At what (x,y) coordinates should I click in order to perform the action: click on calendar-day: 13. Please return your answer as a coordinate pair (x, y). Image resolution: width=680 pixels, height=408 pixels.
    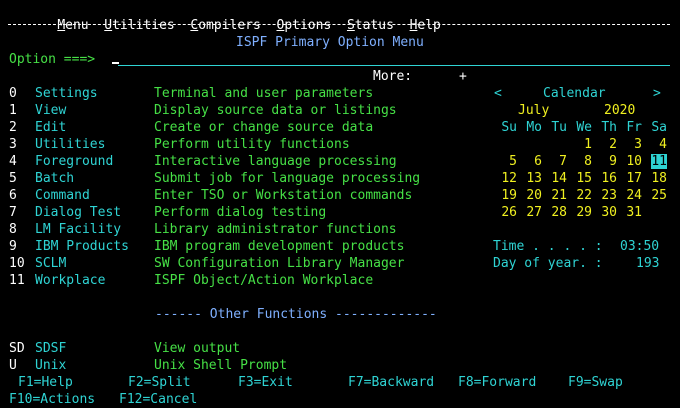
    Looking at the image, I should click on (529, 178).